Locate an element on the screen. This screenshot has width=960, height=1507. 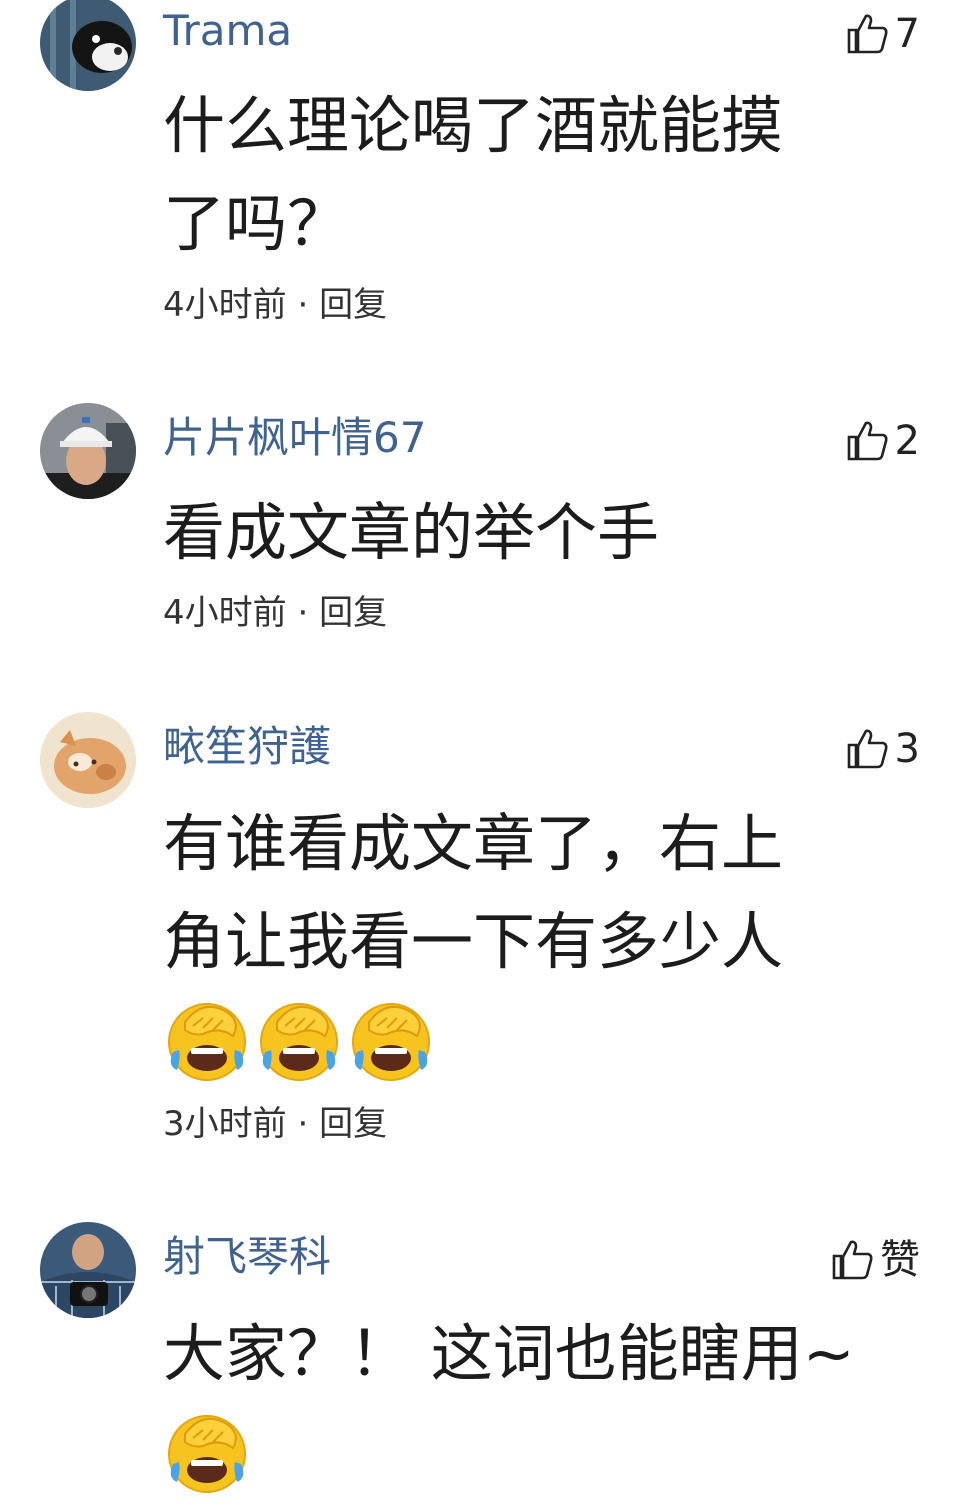
comment-text-line: 什么理论喝了酒就能摸 is located at coordinates (473, 125).